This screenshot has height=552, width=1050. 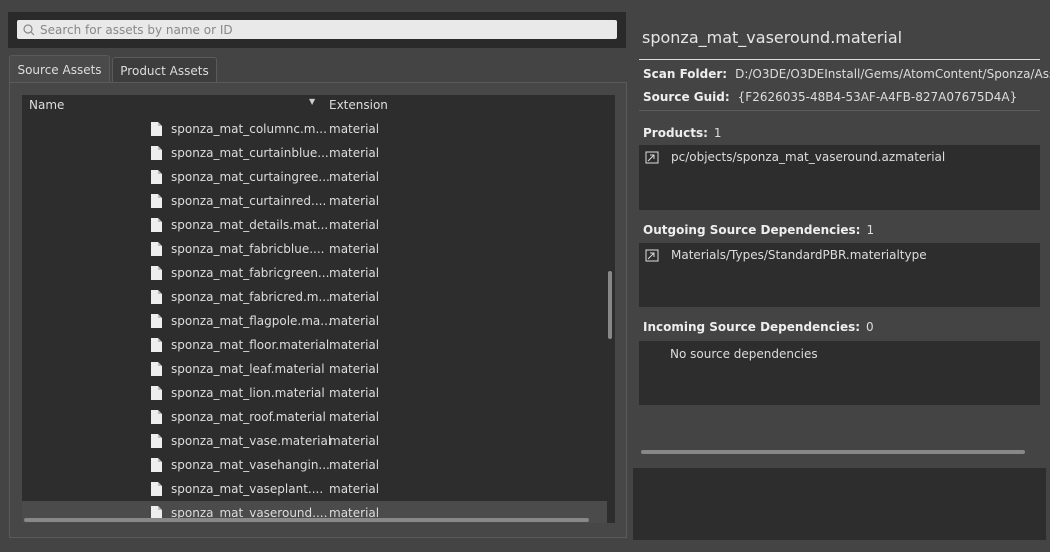 I want to click on asset-name: sponza_mat_lion.material, so click(x=248, y=393).